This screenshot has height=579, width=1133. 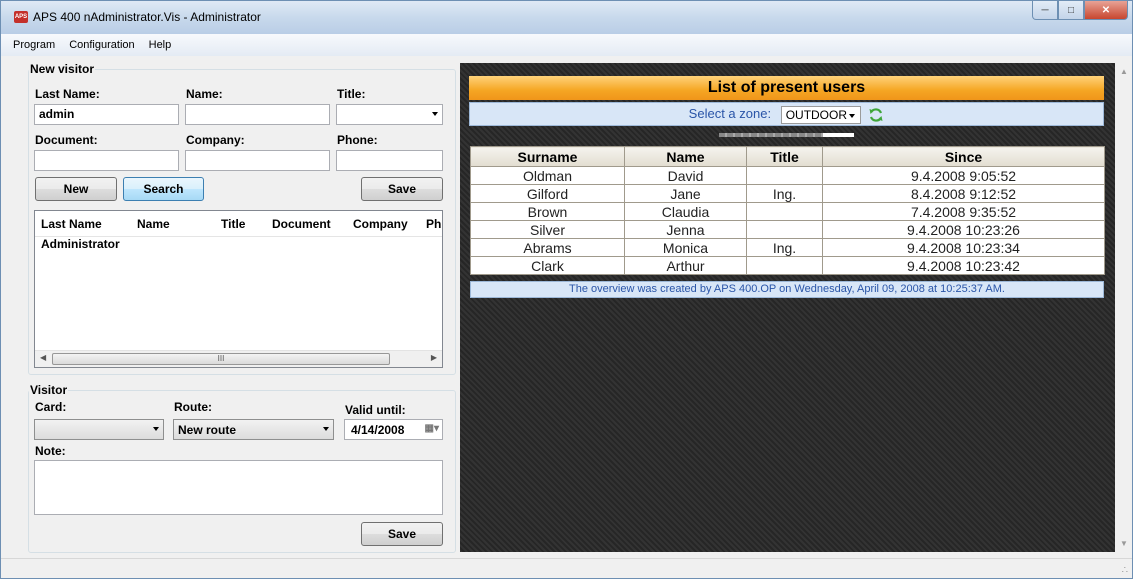 I want to click on maximize-icon: □, so click(x=1071, y=10).